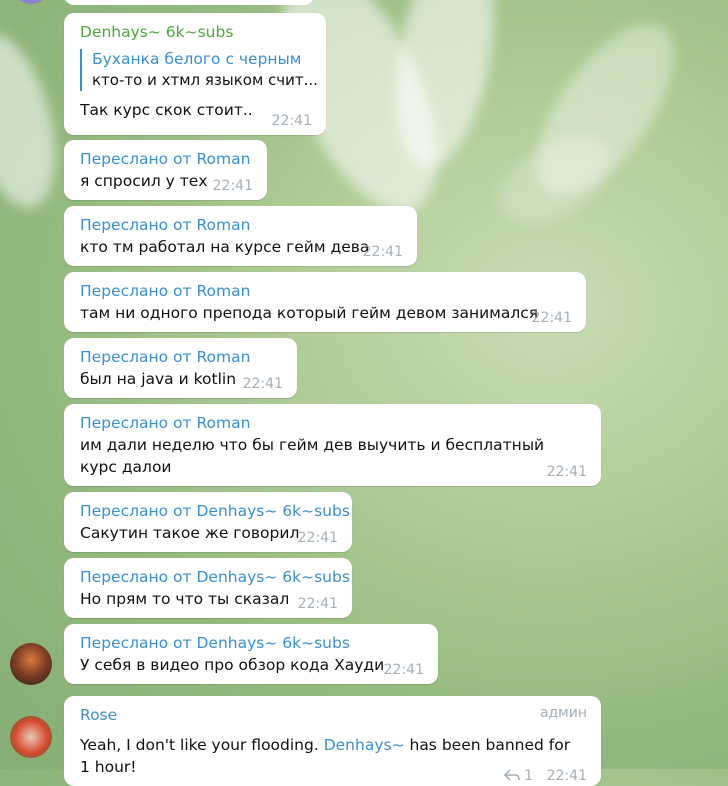  Describe the element at coordinates (513, 776) in the screenshot. I see `reply-arrow-icon` at that location.